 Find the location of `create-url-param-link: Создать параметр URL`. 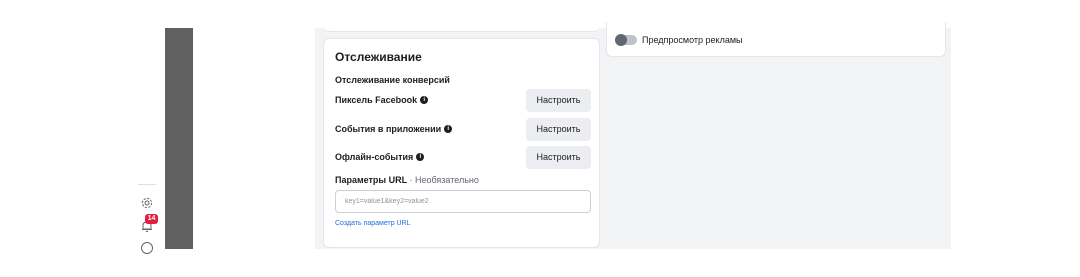

create-url-param-link: Создать параметр URL is located at coordinates (373, 223).